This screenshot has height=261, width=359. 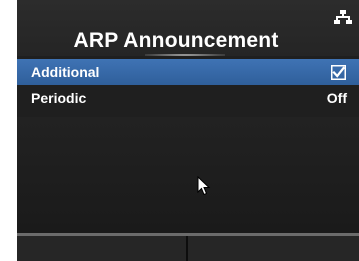 What do you see at coordinates (176, 40) in the screenshot?
I see `page-title: ARP Announcement` at bounding box center [176, 40].